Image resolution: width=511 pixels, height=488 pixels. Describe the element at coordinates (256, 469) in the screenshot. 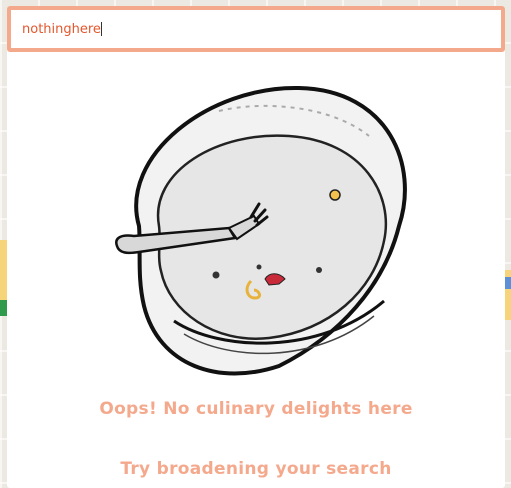

I see `empty-state-hint: Try broadening your search` at that location.